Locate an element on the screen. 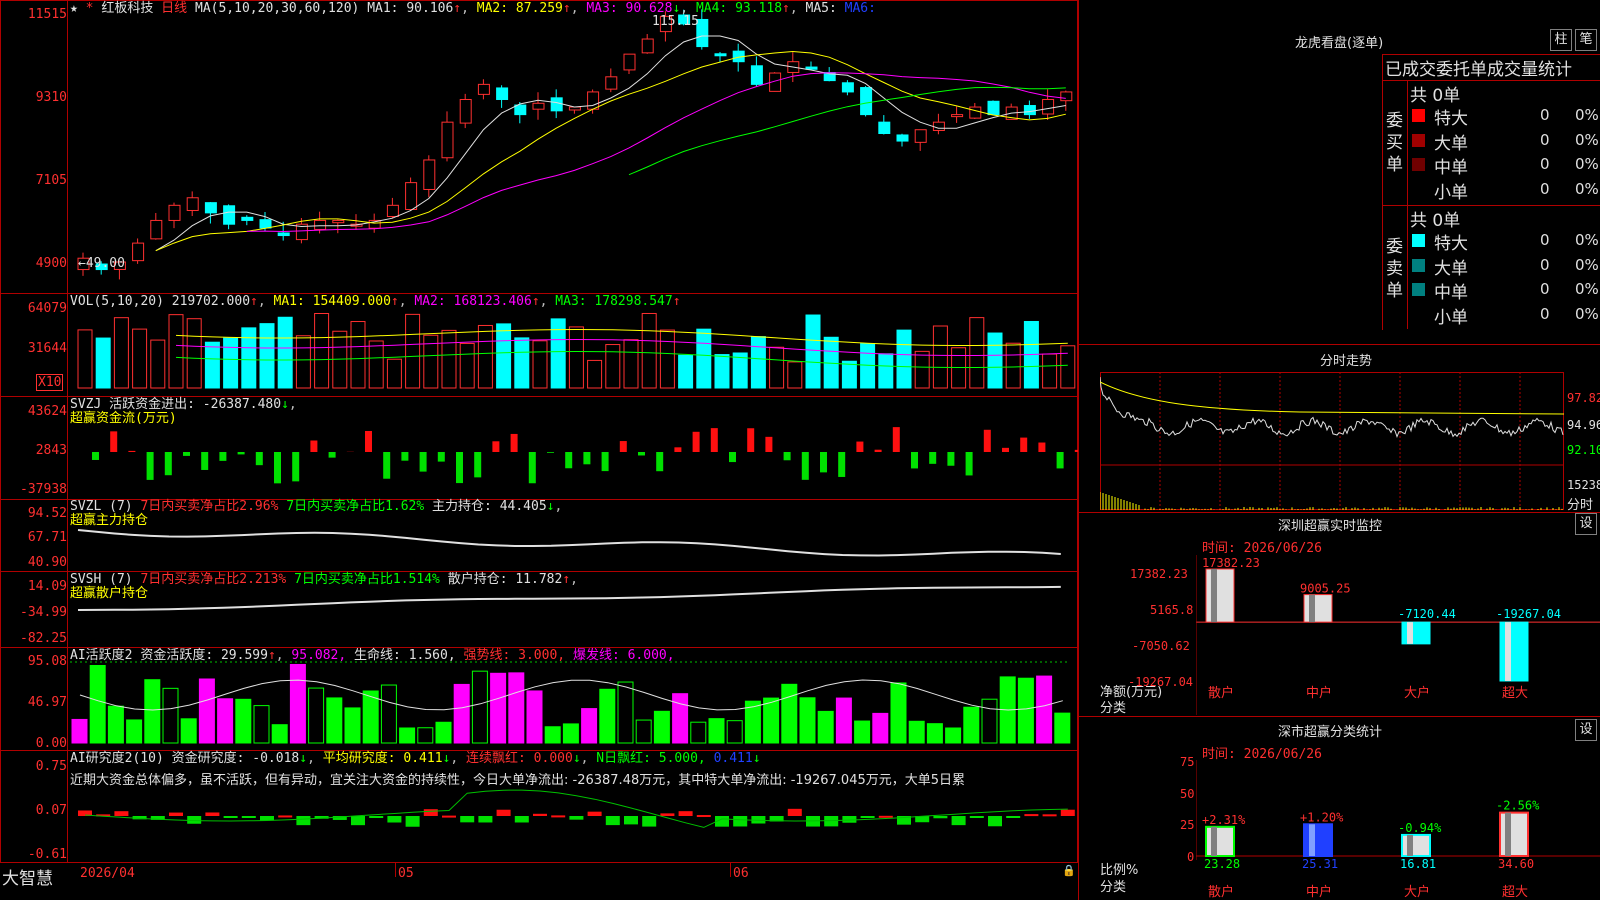 The image size is (1600, 900). lock-icon: 🔒 is located at coordinates (1069, 870).